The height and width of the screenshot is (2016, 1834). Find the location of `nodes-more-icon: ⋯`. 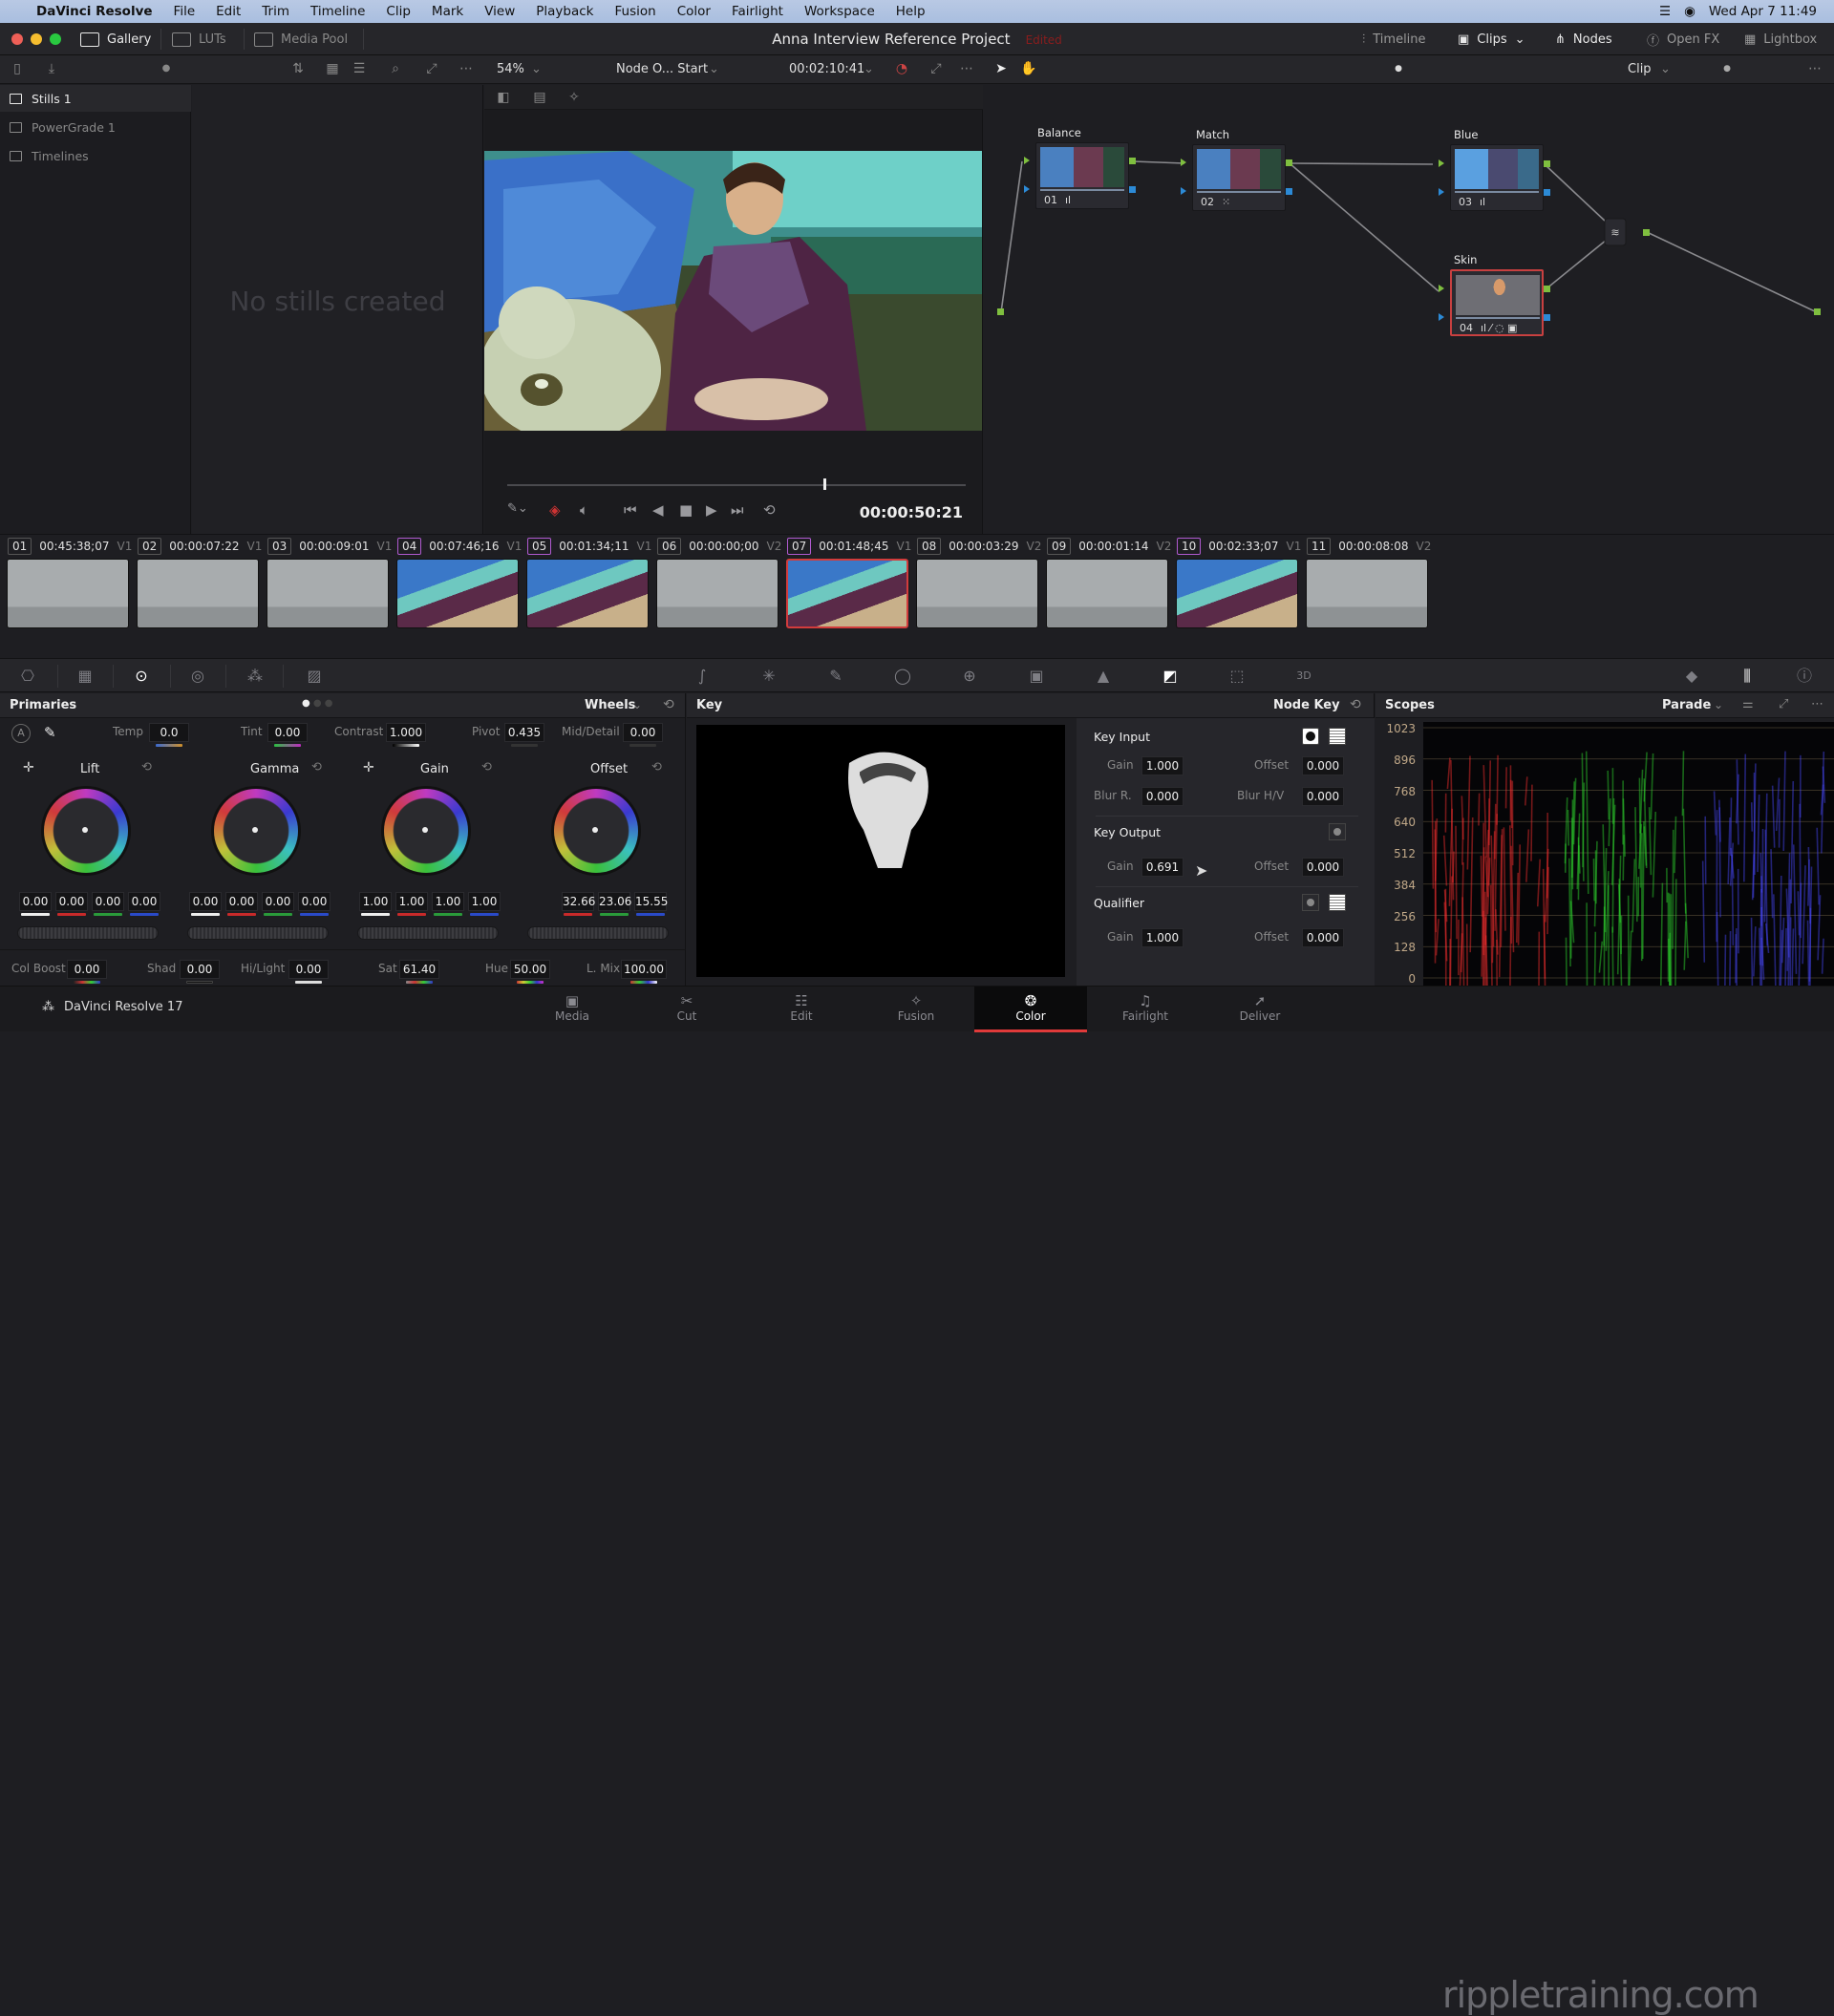

nodes-more-icon: ⋯ is located at coordinates (1815, 68).